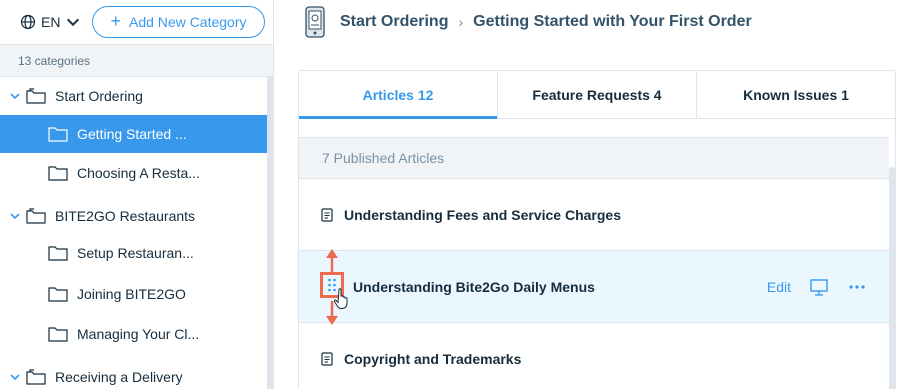 Image resolution: width=898 pixels, height=389 pixels. I want to click on tree-category-label: Start Ordering, so click(99, 96).